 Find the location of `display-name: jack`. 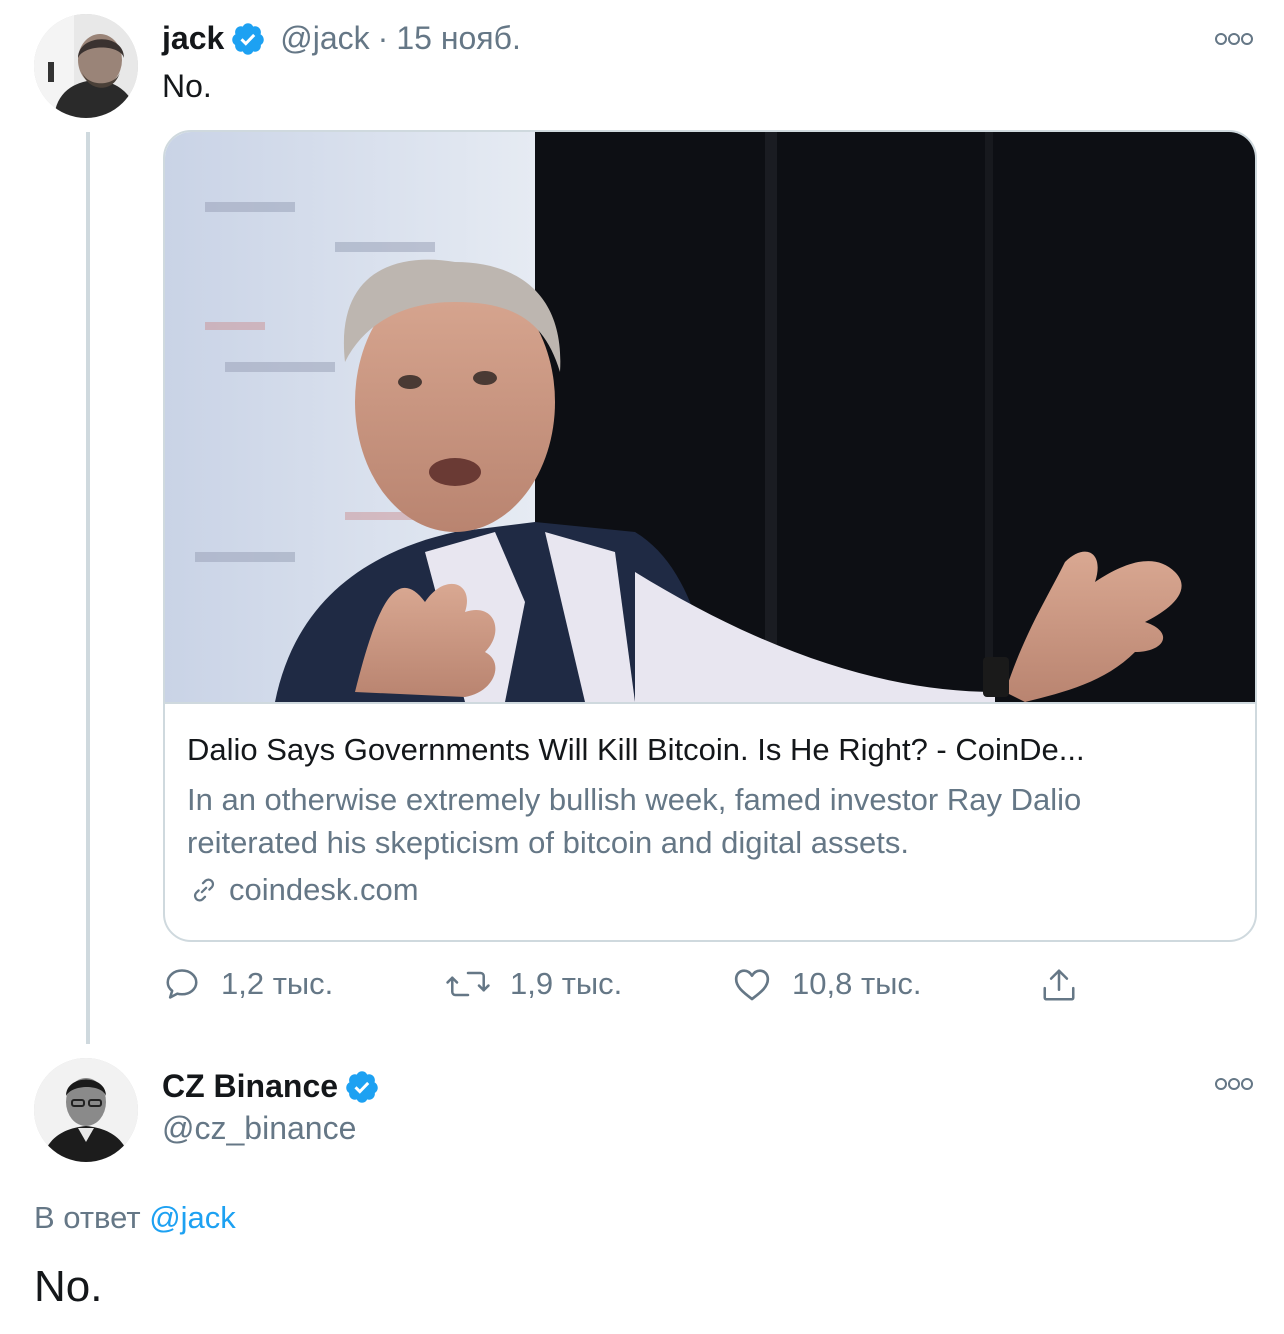

display-name: jack is located at coordinates (193, 38).